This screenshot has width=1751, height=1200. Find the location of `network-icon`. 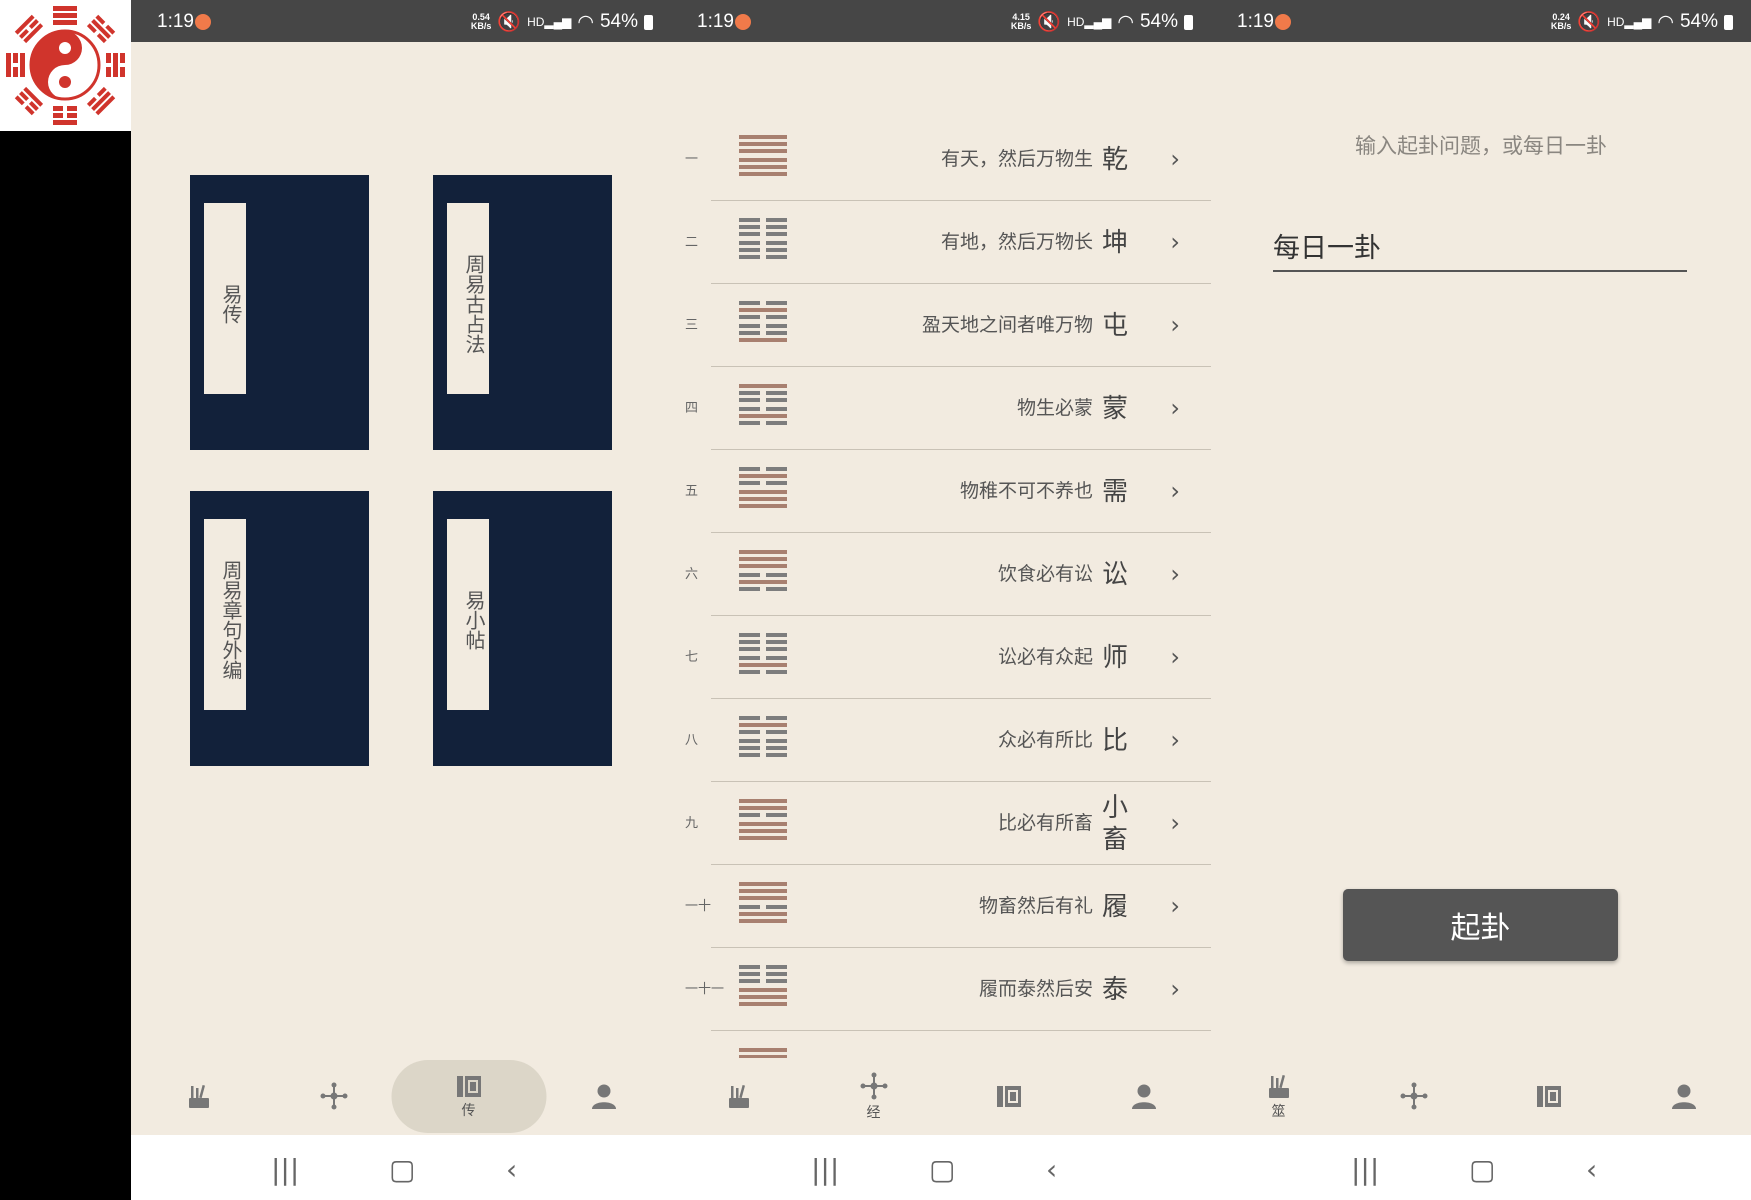

network-icon is located at coordinates (873, 1085).